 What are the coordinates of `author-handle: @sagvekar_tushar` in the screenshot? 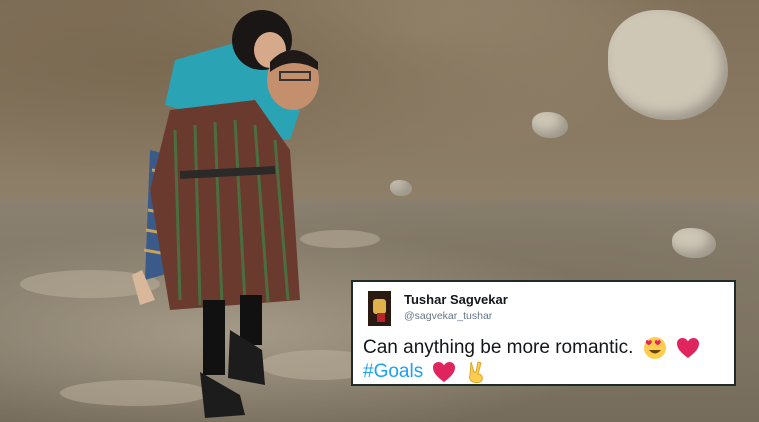 It's located at (448, 316).